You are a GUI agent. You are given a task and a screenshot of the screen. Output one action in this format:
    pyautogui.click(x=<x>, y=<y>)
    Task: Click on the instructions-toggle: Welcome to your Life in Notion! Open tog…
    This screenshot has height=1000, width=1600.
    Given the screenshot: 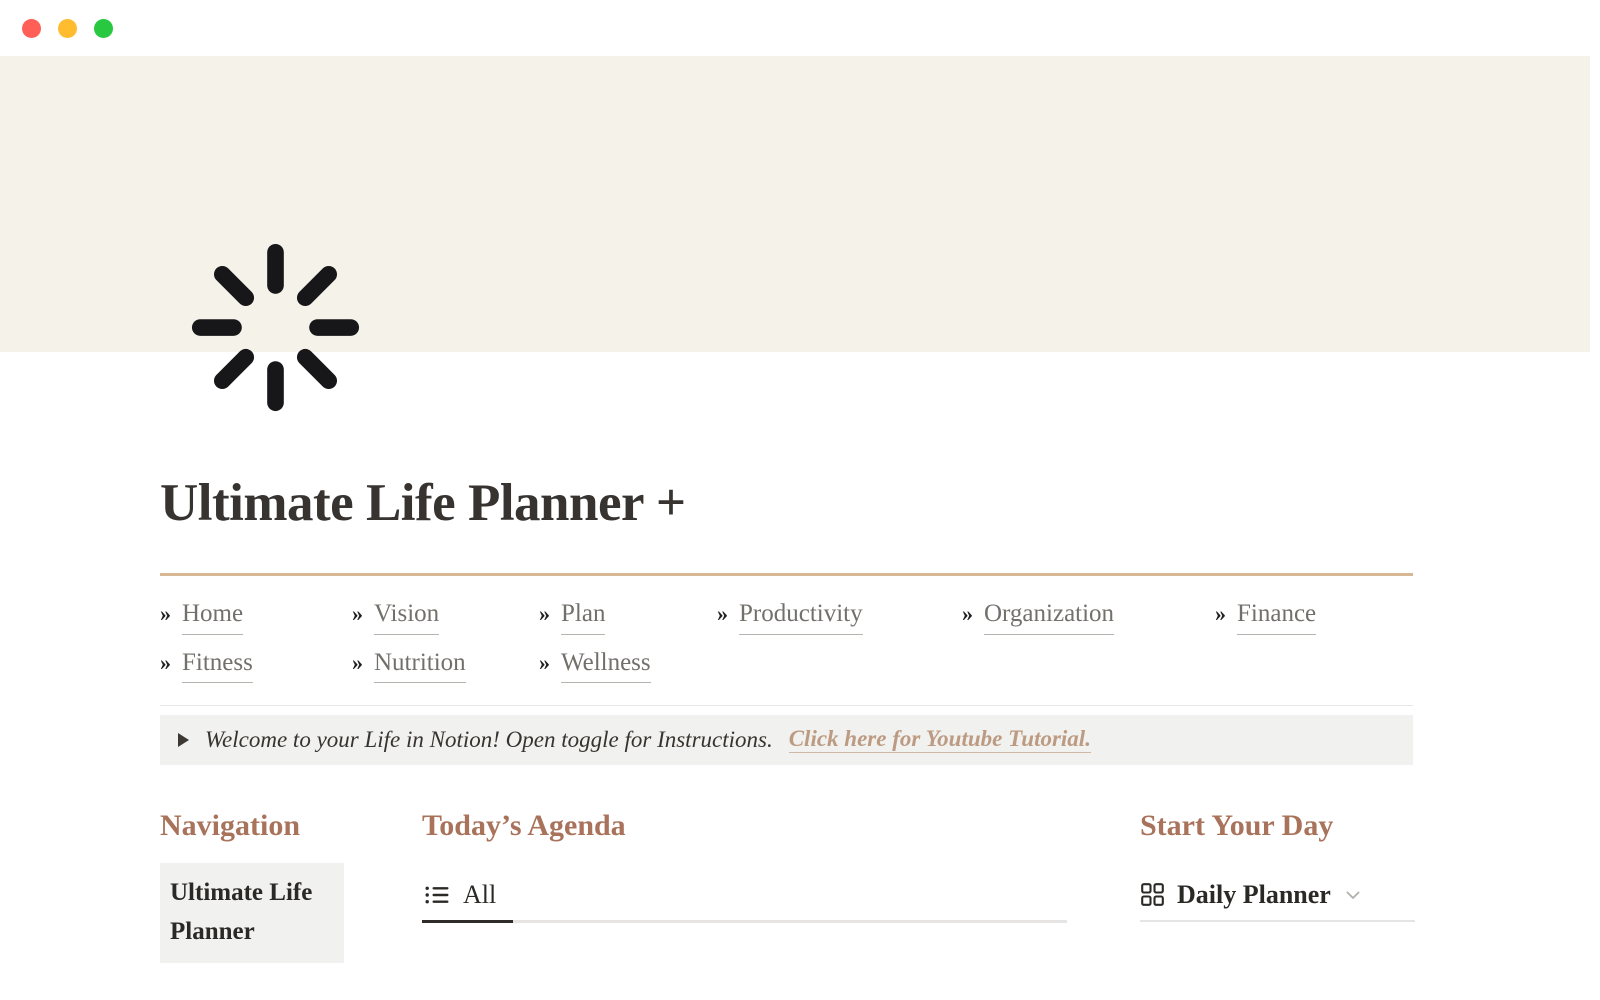 What is the action you would take?
    pyautogui.click(x=786, y=739)
    